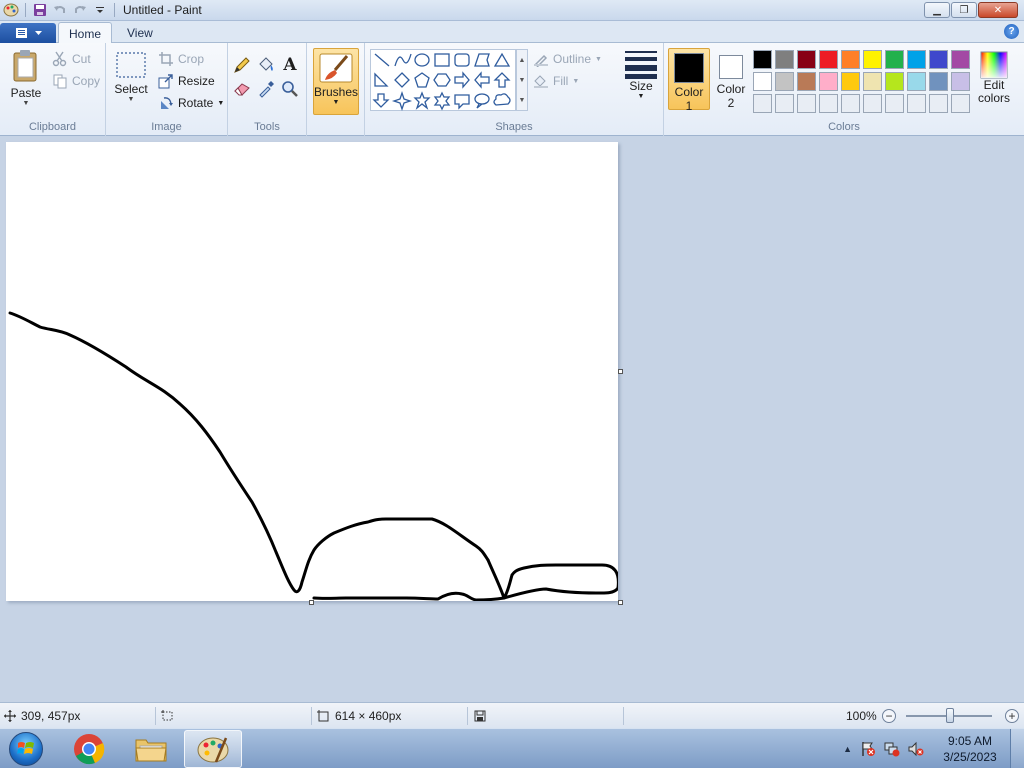 The height and width of the screenshot is (768, 1024). Describe the element at coordinates (689, 80) in the screenshot. I see `color1-button: Color 1` at that location.